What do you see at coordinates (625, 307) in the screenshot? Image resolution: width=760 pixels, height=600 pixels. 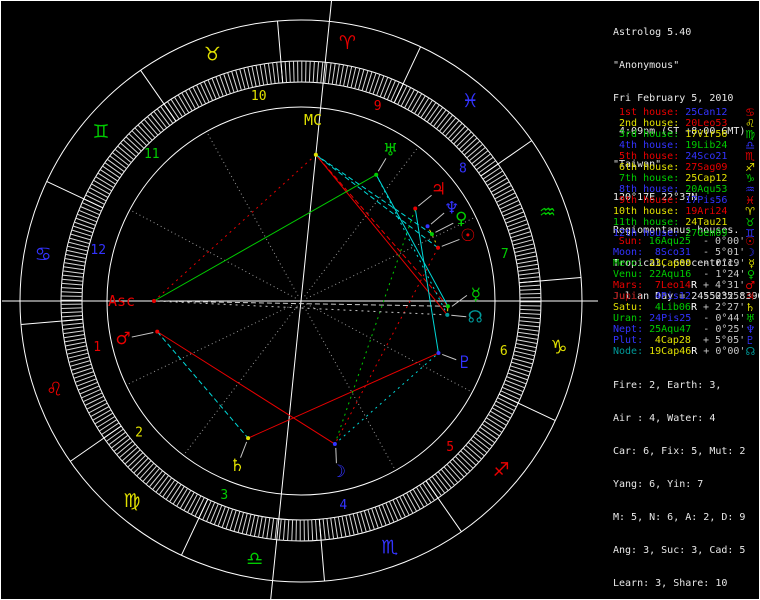 I see `planet-label: Satu` at bounding box center [625, 307].